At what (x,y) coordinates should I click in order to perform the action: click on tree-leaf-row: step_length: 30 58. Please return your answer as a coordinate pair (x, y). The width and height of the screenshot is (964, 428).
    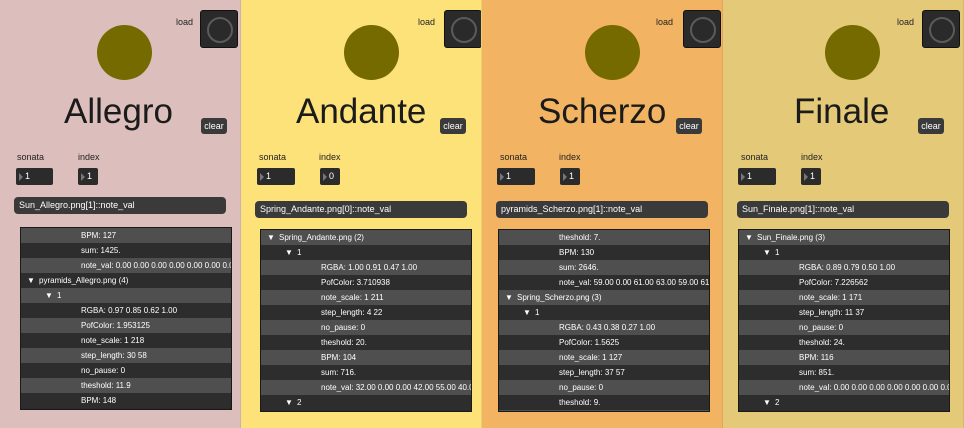
    Looking at the image, I should click on (126, 355).